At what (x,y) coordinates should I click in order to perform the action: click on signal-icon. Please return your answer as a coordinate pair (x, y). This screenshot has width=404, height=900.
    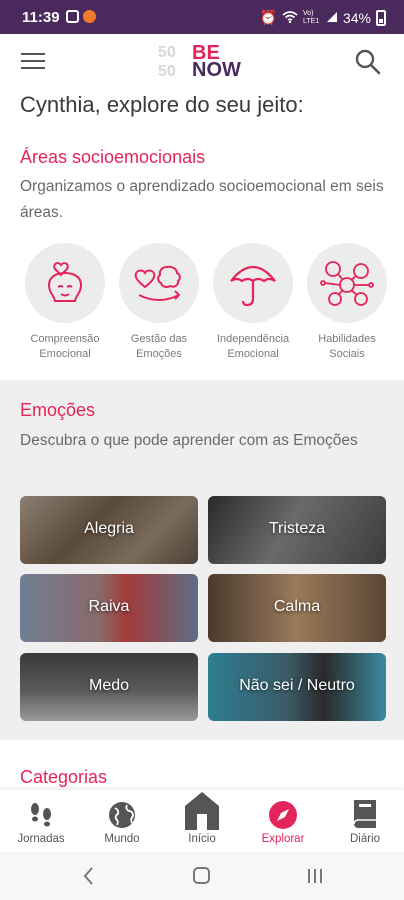
    Looking at the image, I should click on (332, 18).